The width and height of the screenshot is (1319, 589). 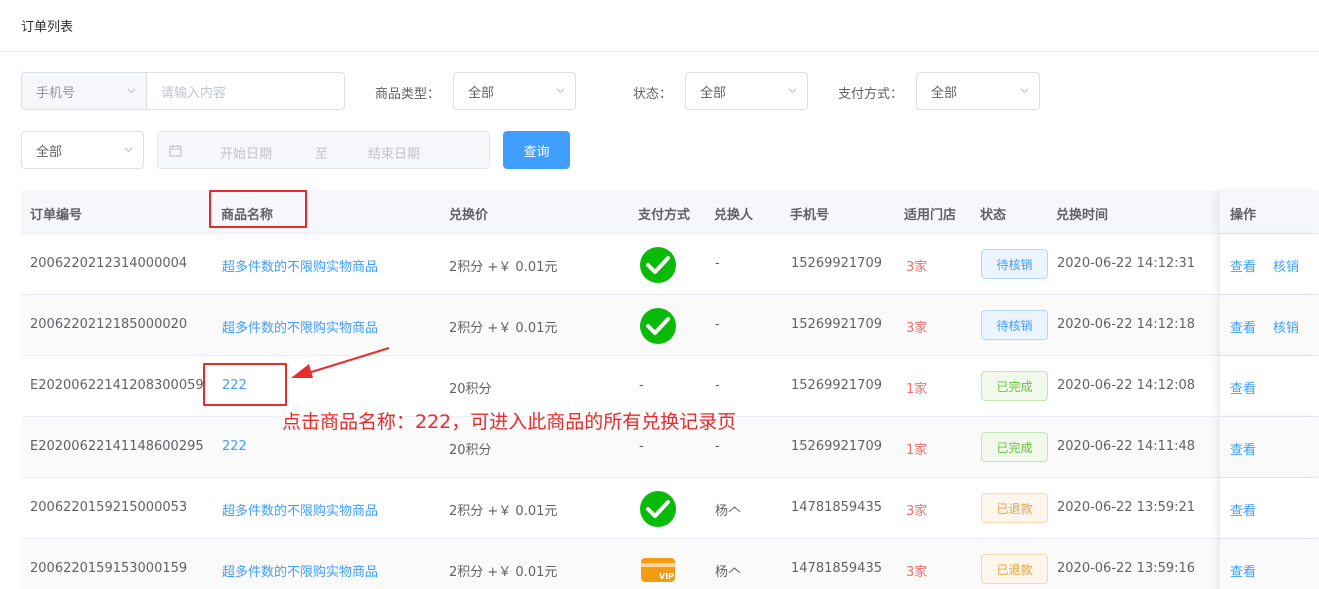 I want to click on search-input: 请输入内容, so click(x=246, y=91).